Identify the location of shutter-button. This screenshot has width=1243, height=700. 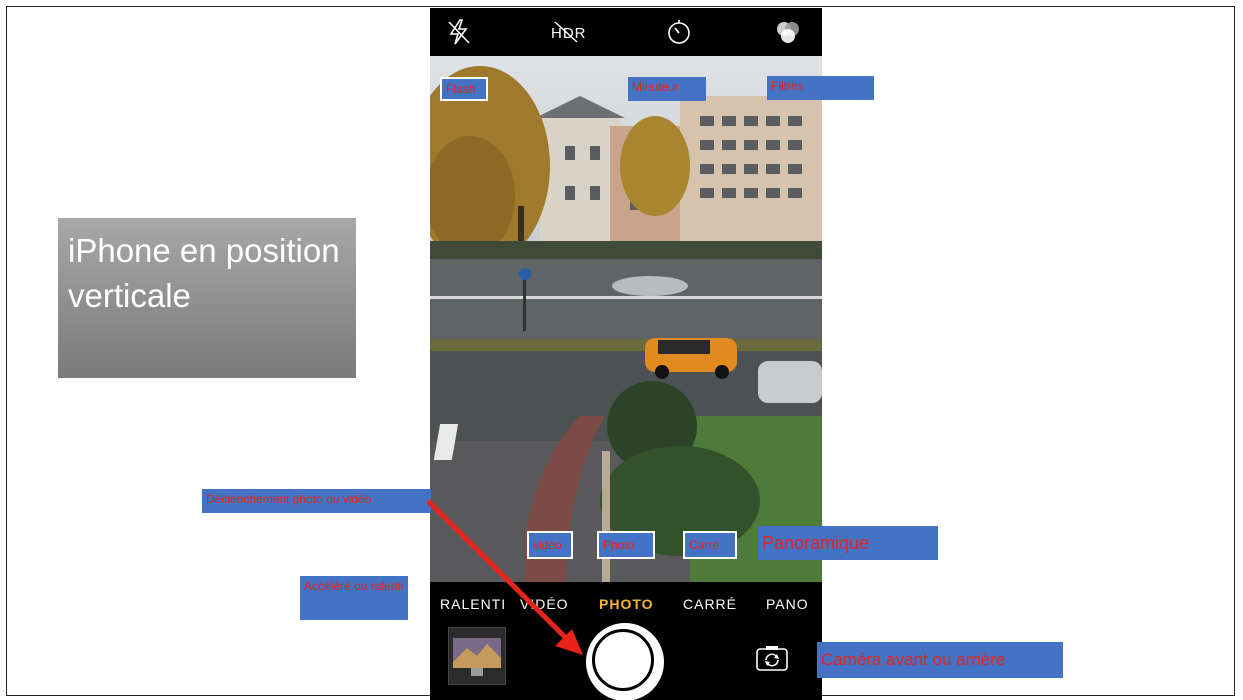
(625, 661).